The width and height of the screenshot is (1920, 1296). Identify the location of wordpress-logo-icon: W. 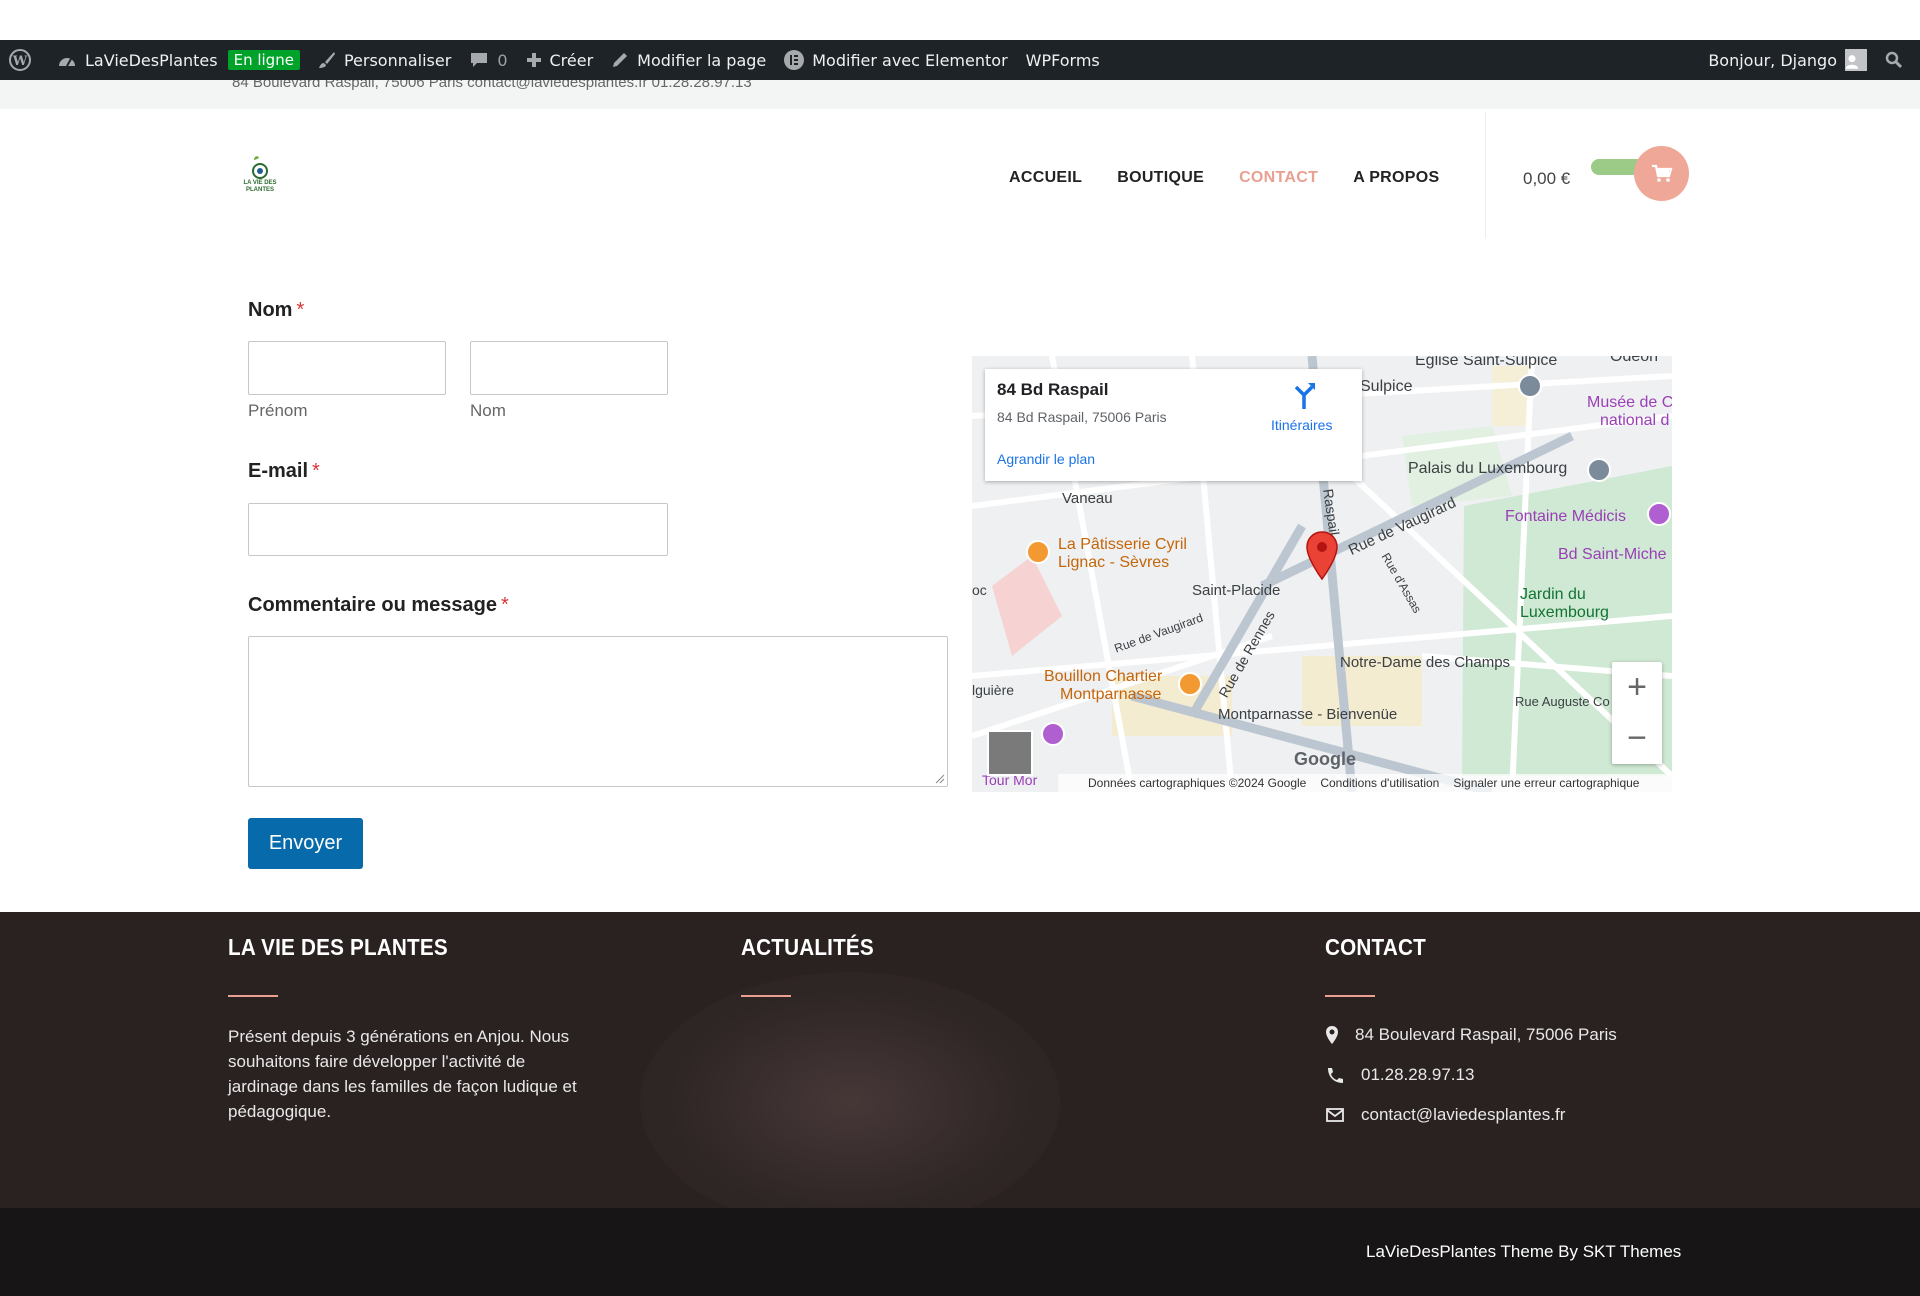
(24, 60).